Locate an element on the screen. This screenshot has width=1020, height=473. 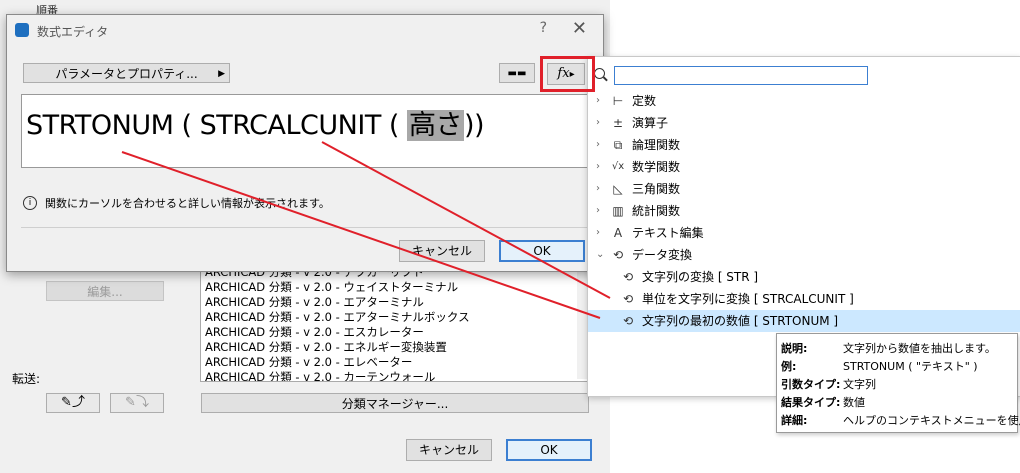
tooltip-key: 説明: is located at coordinates (794, 348).